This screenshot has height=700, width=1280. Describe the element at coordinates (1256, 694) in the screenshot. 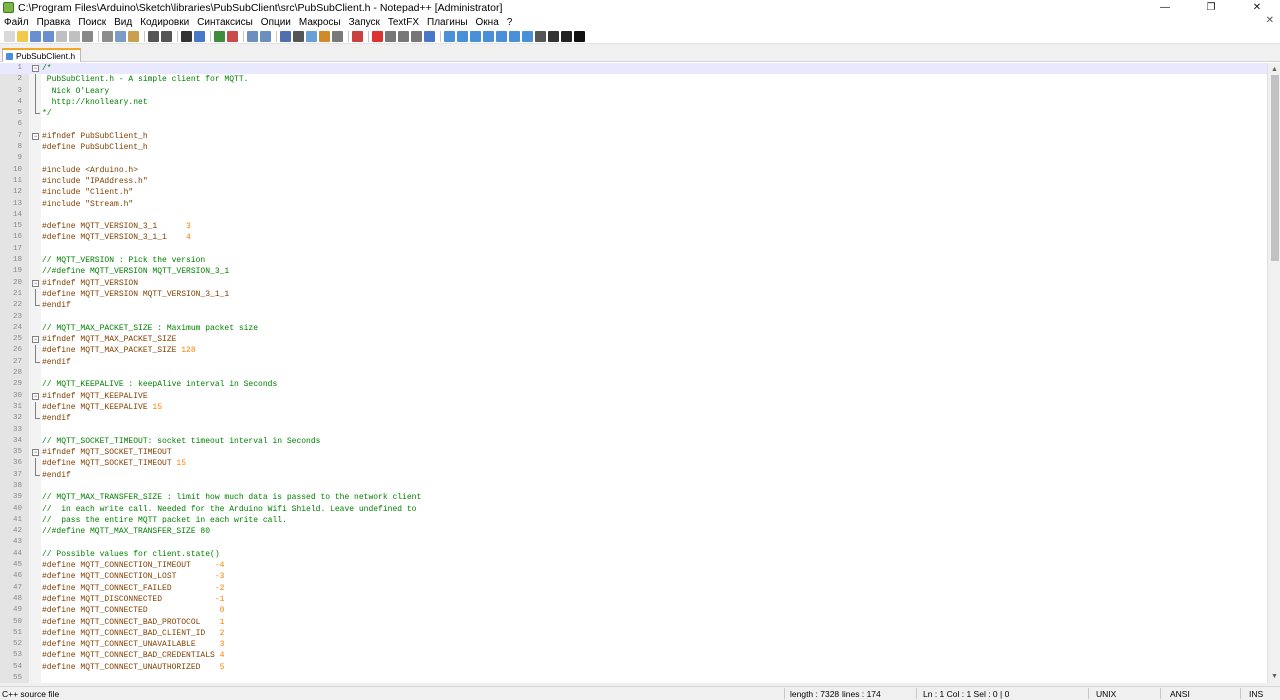

I see `status-insert-mode: INS` at that location.